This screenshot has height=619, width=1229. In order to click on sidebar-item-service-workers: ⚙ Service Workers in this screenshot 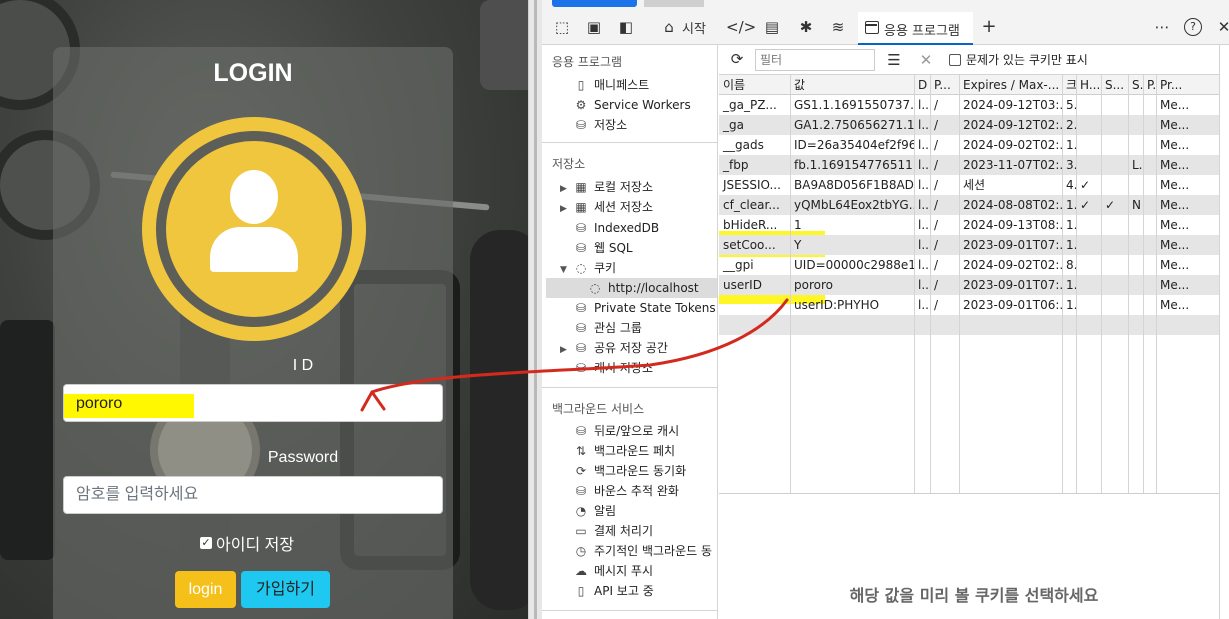, I will do `click(632, 105)`.